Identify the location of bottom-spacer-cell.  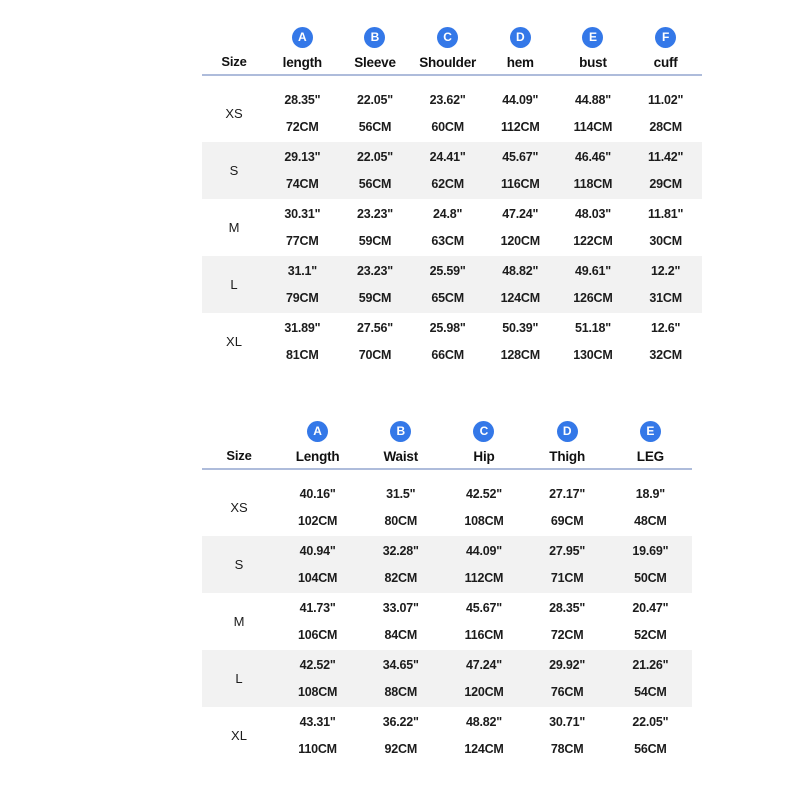
(447, 474).